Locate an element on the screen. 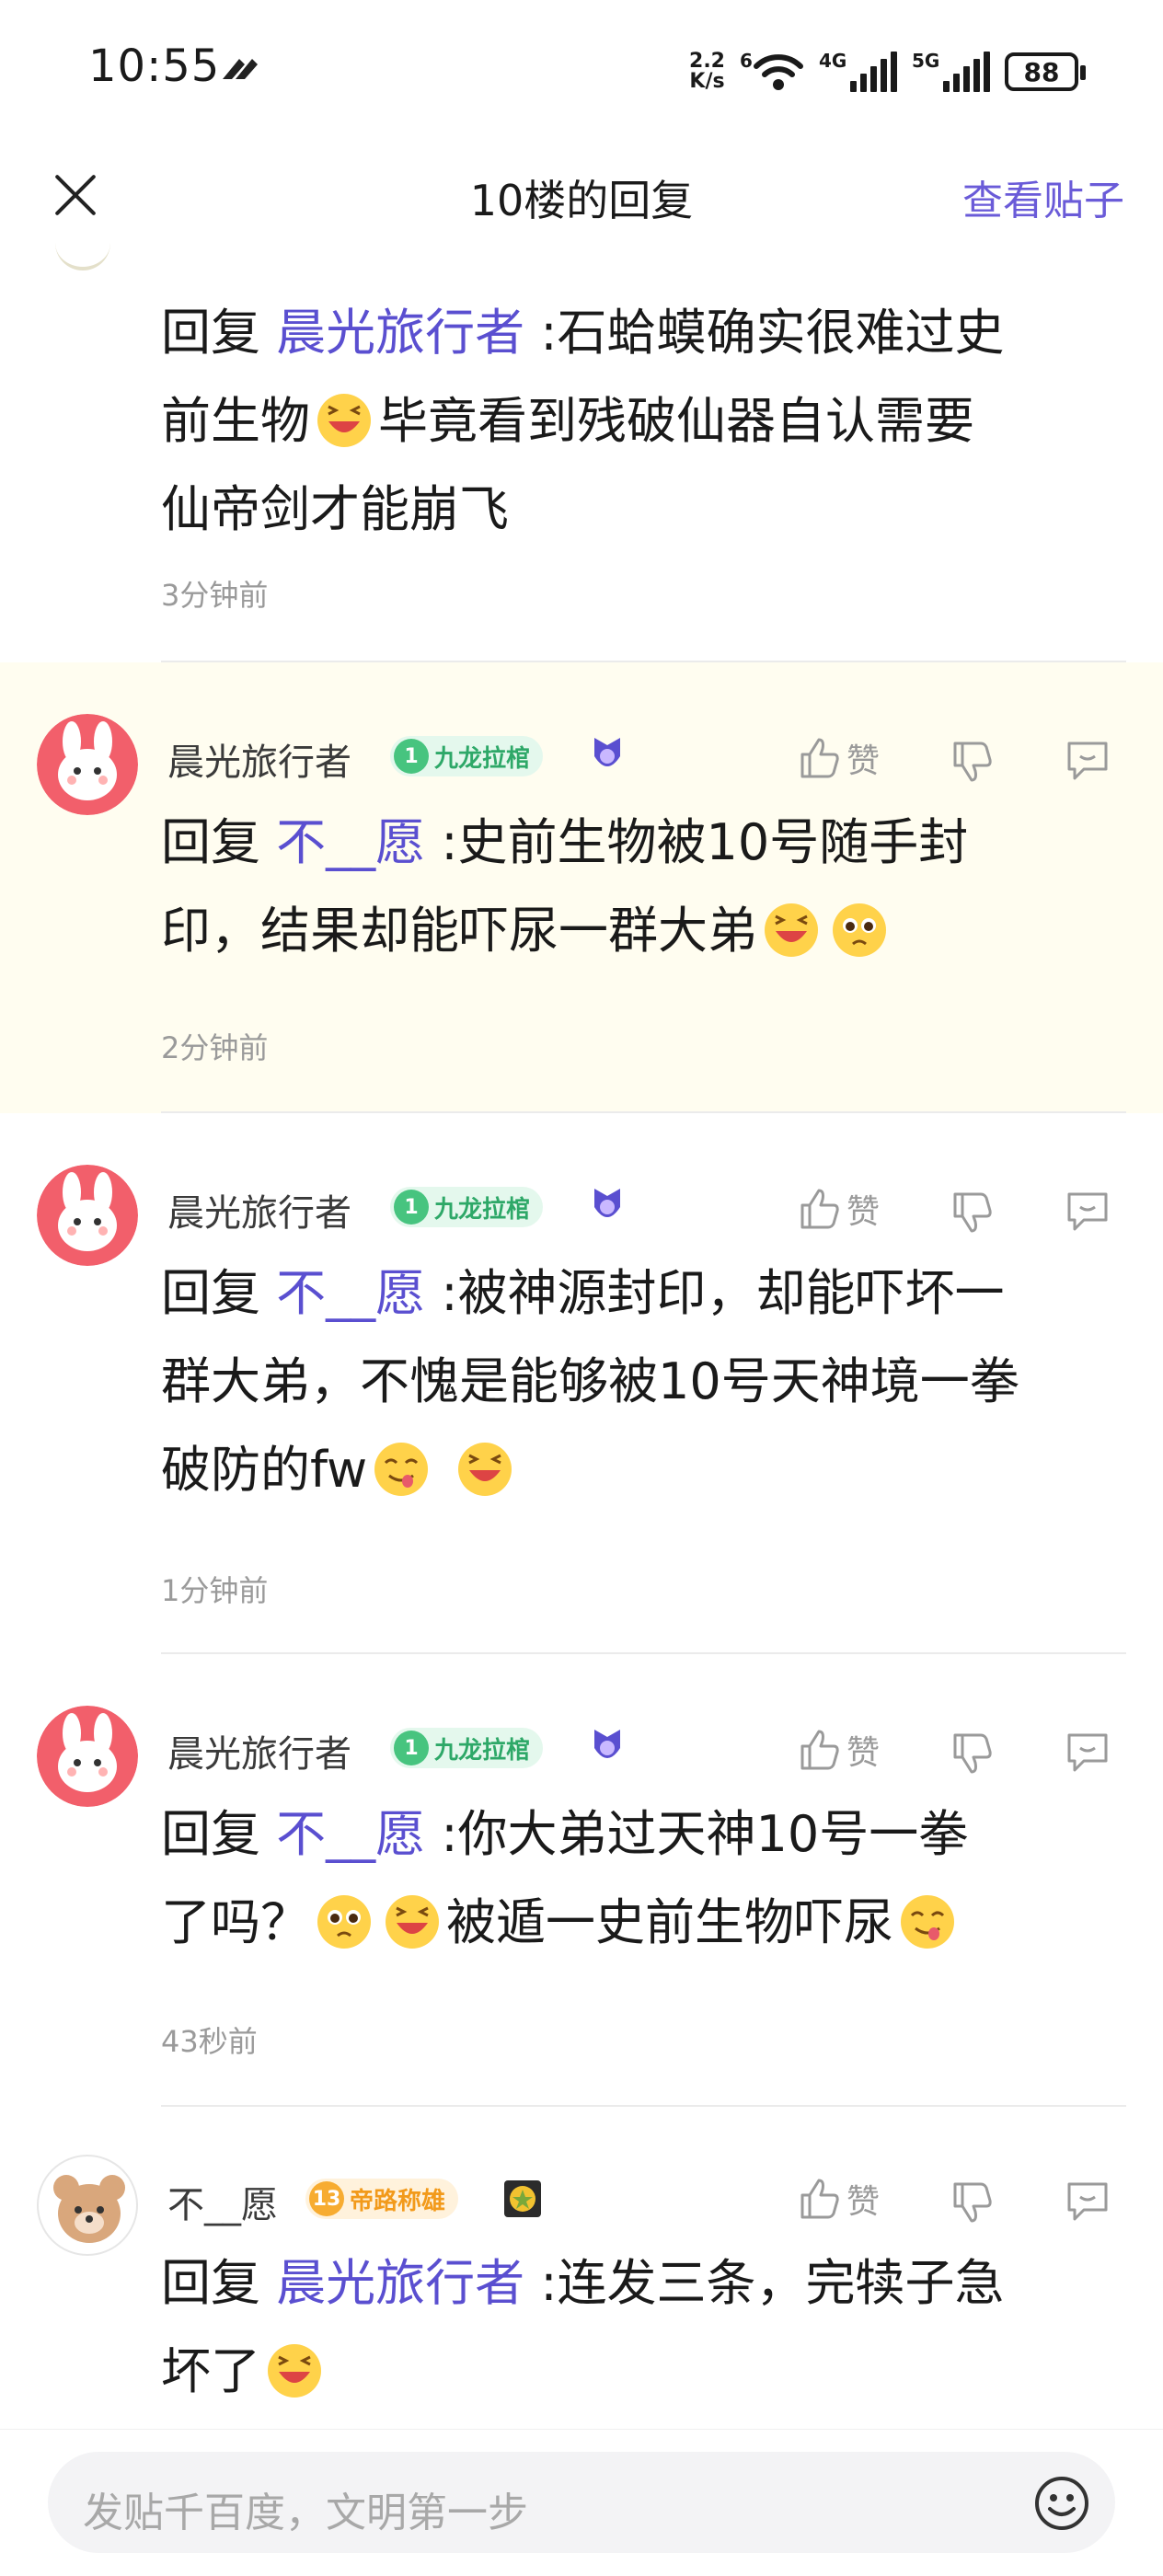  app-notification-icon is located at coordinates (241, 69).